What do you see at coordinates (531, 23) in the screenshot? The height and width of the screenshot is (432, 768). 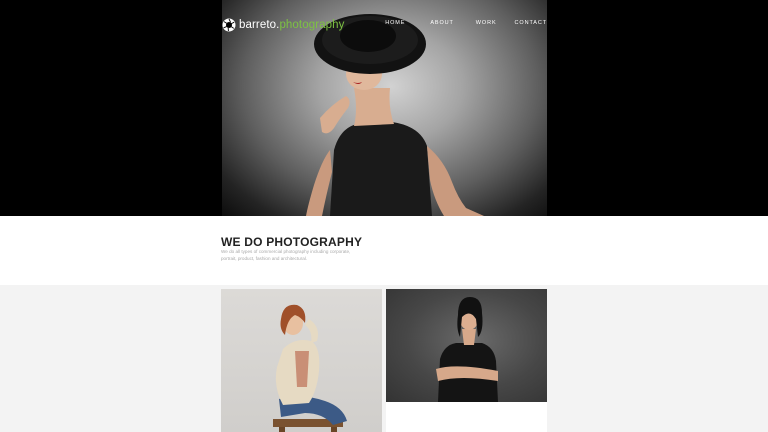 I see `nav-contact-link: CONTACT` at bounding box center [531, 23].